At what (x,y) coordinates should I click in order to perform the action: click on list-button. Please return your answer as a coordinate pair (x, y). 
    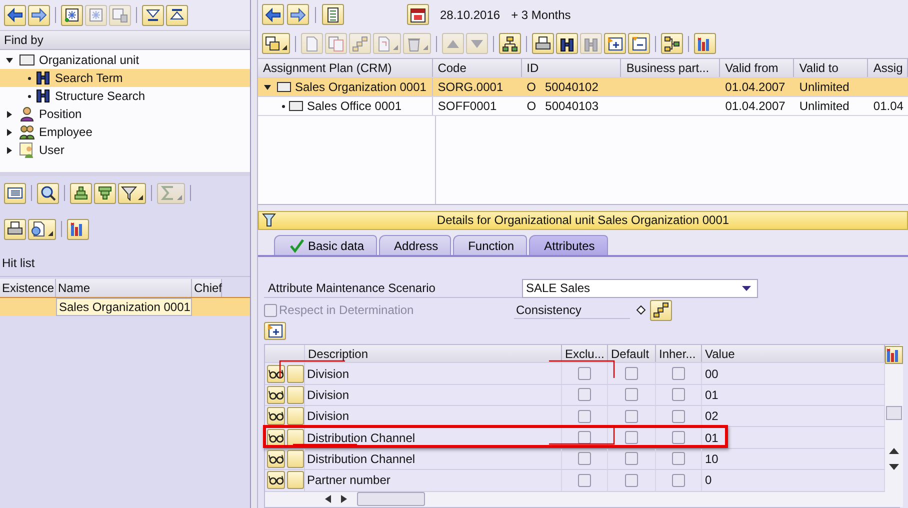
    Looking at the image, I should click on (333, 14).